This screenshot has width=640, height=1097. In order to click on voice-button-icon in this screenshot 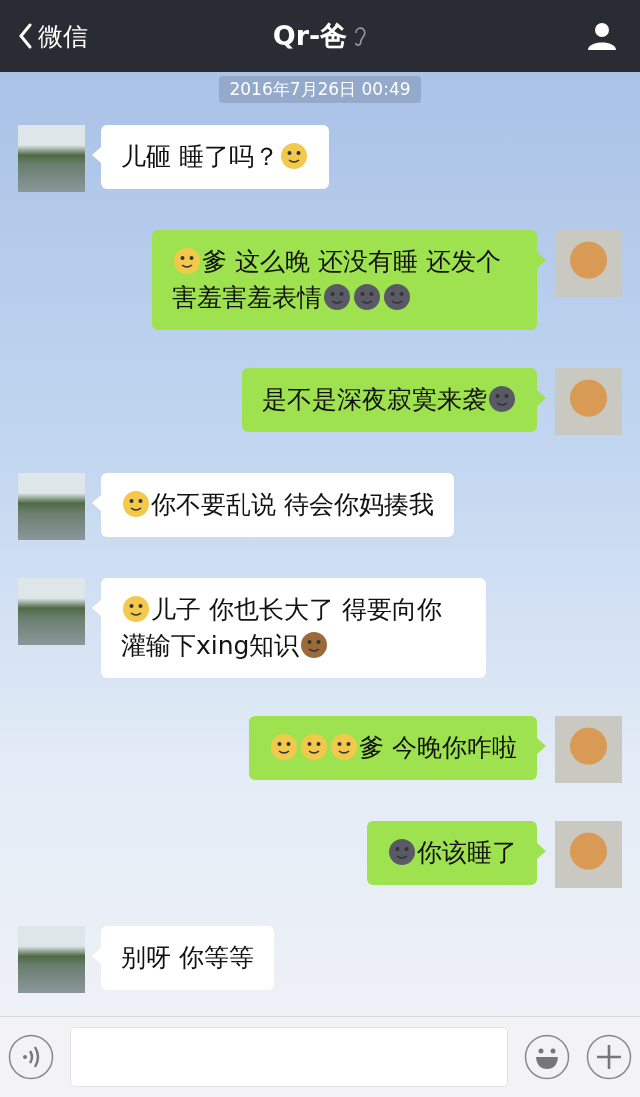, I will do `click(31, 1057)`.